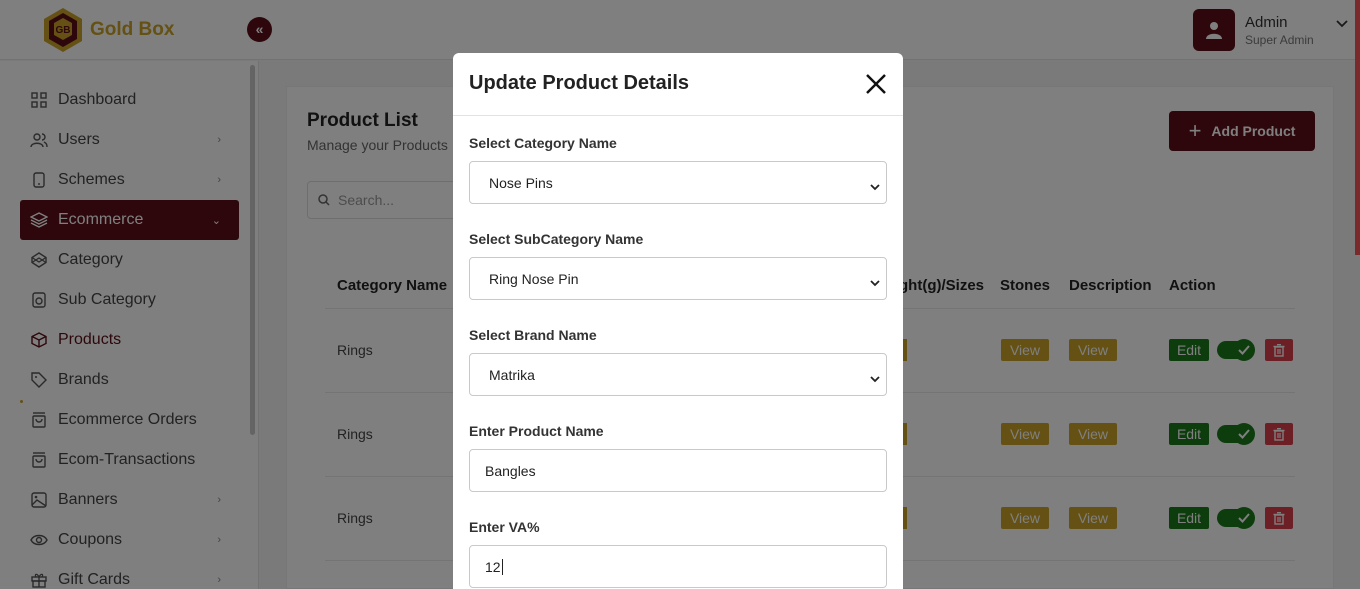 This screenshot has height=589, width=1360. I want to click on modal-title: Update Product Details, so click(579, 83).